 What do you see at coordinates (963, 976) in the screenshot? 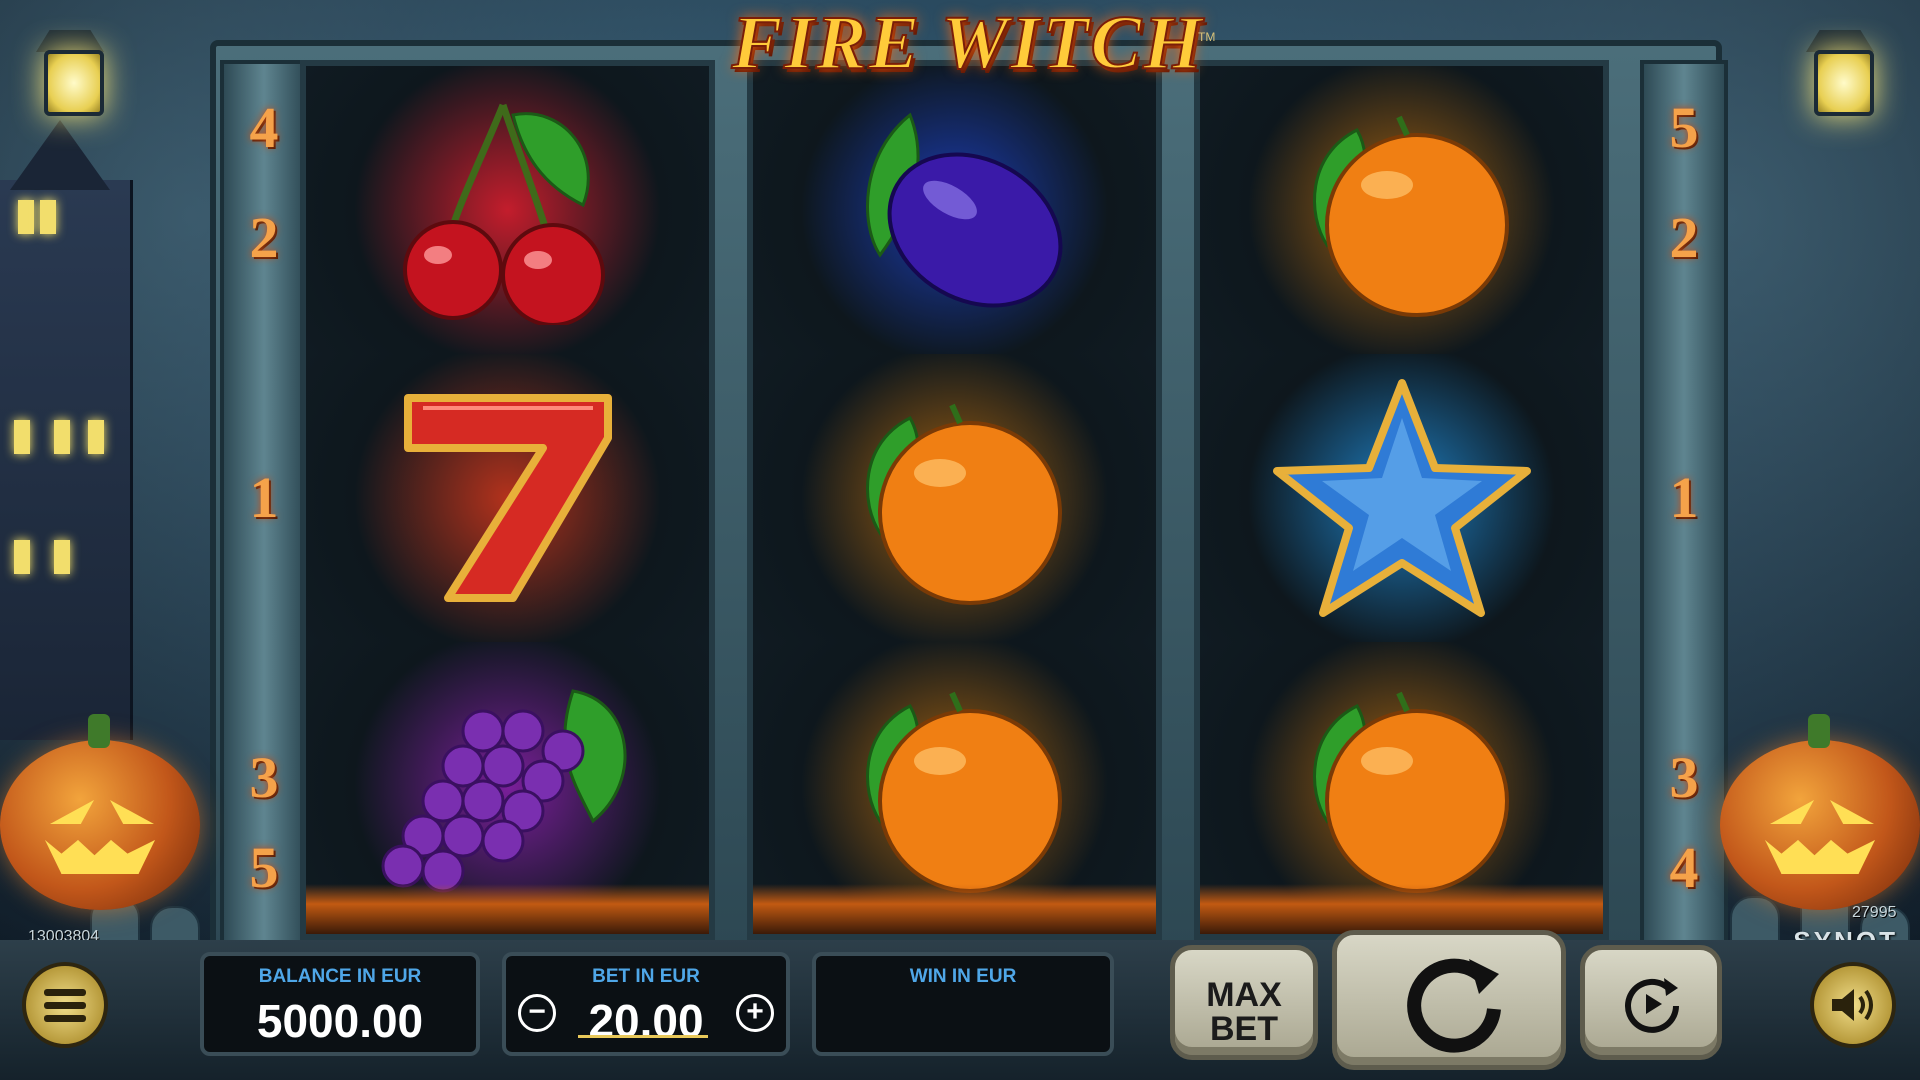
I see `win-label: WIN IN EUR` at bounding box center [963, 976].